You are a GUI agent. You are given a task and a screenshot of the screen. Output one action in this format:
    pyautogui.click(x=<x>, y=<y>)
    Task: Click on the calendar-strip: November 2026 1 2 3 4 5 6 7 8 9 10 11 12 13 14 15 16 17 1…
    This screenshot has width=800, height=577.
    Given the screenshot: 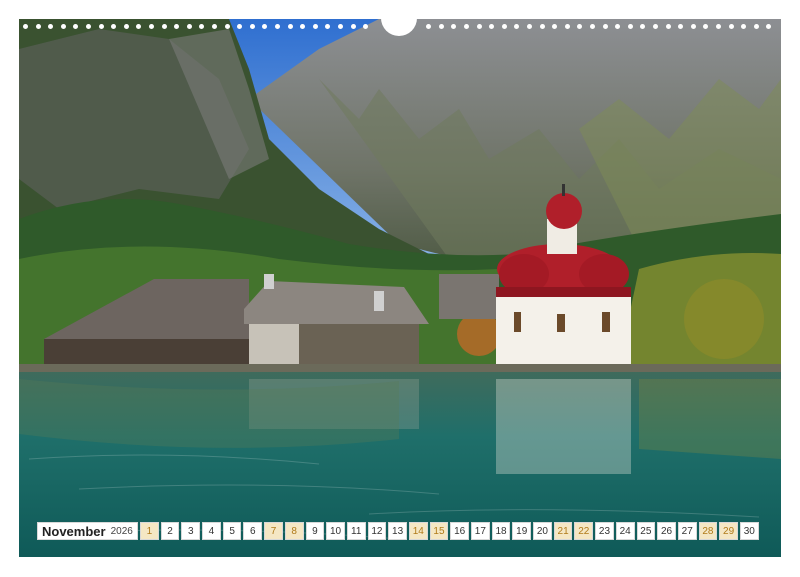 What is the action you would take?
    pyautogui.click(x=398, y=531)
    